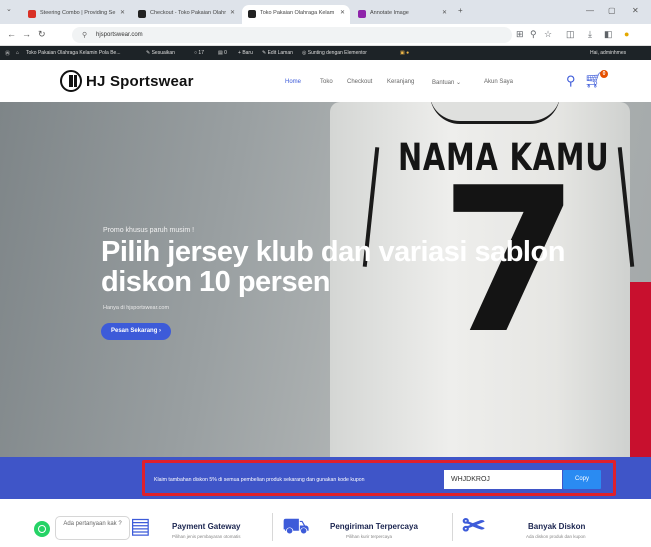 This screenshot has width=651, height=547. What do you see at coordinates (292, 35) in the screenshot?
I see `address-bar: ⚲ hjsportswear.com` at bounding box center [292, 35].